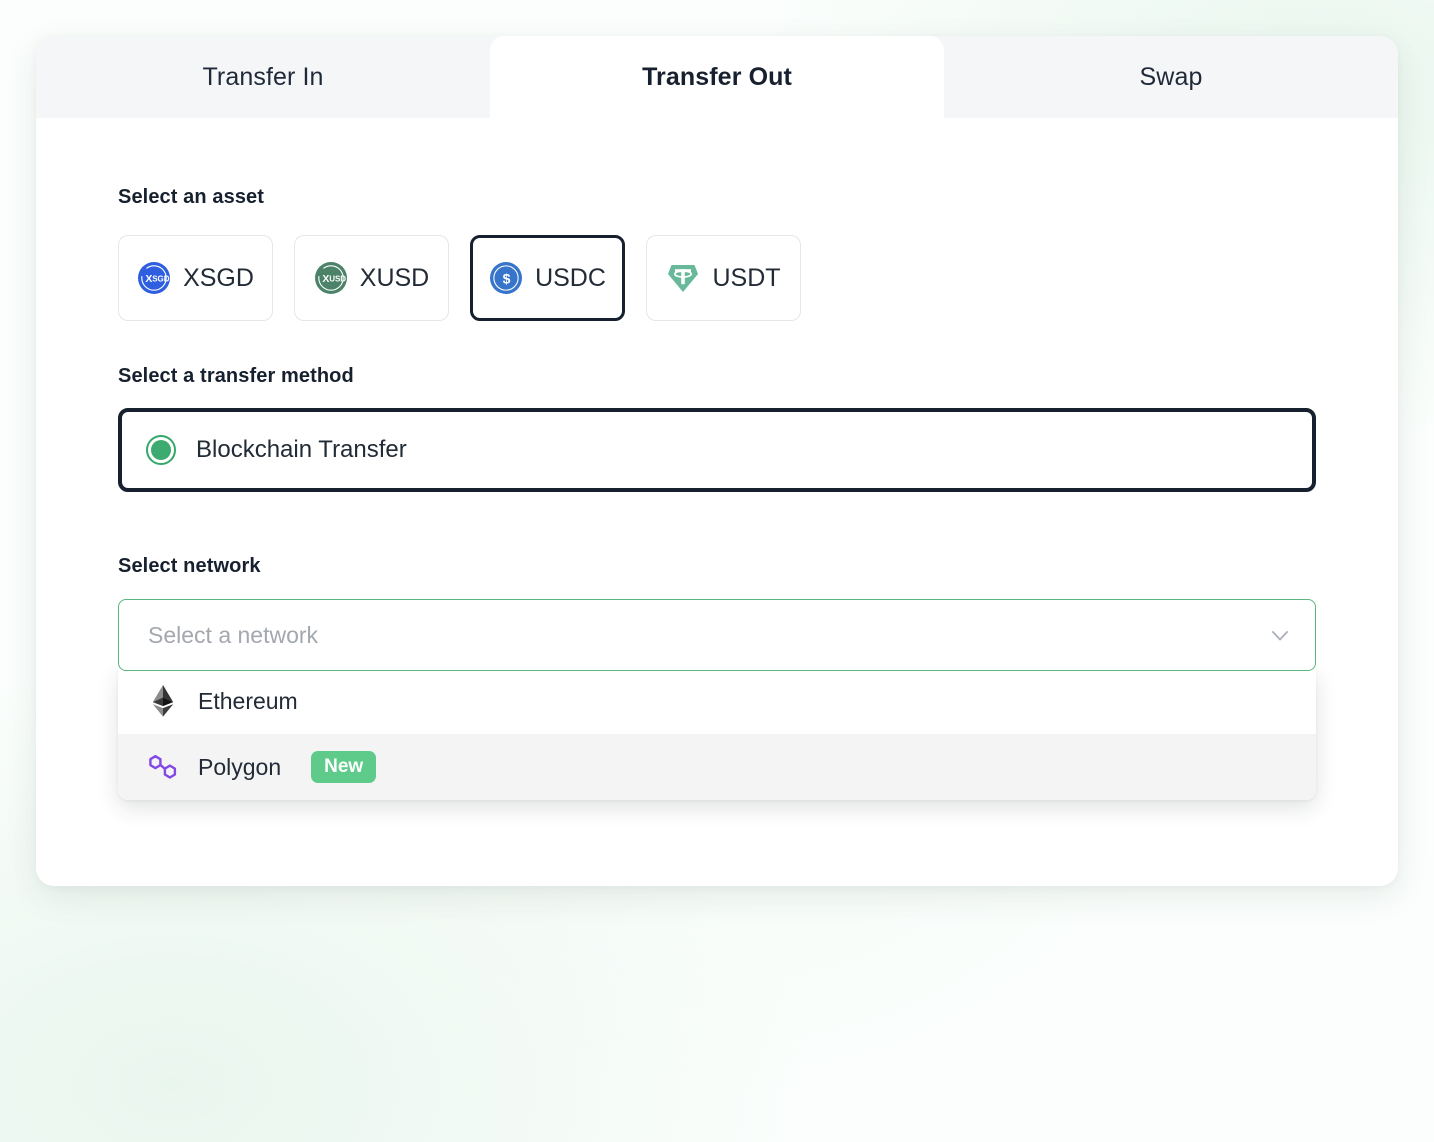 Image resolution: width=1434 pixels, height=1142 pixels. I want to click on asset-option-label: XSGD, so click(218, 277).